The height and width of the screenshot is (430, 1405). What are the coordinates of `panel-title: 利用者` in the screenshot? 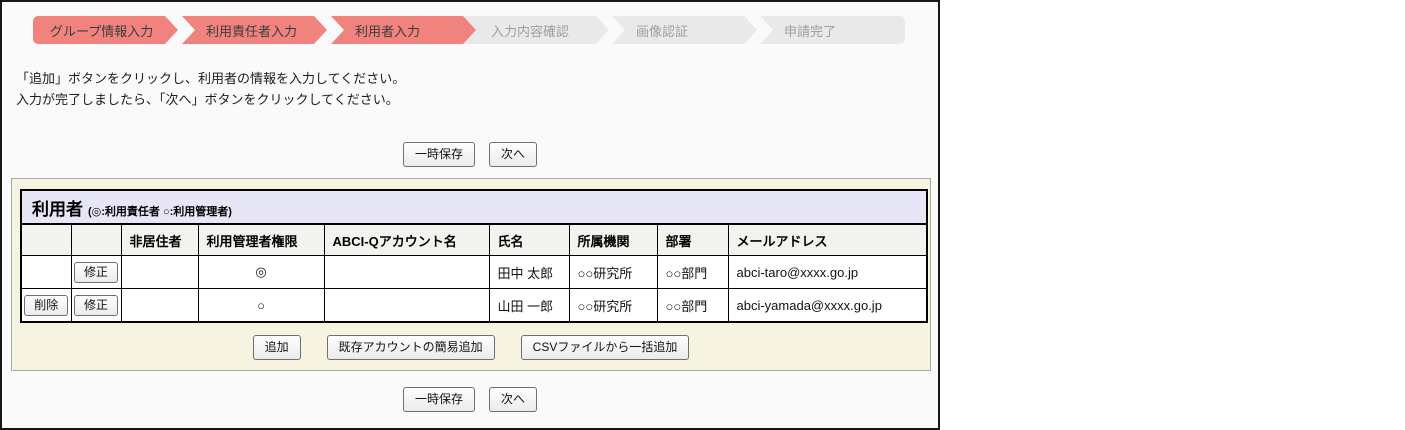 It's located at (57, 209).